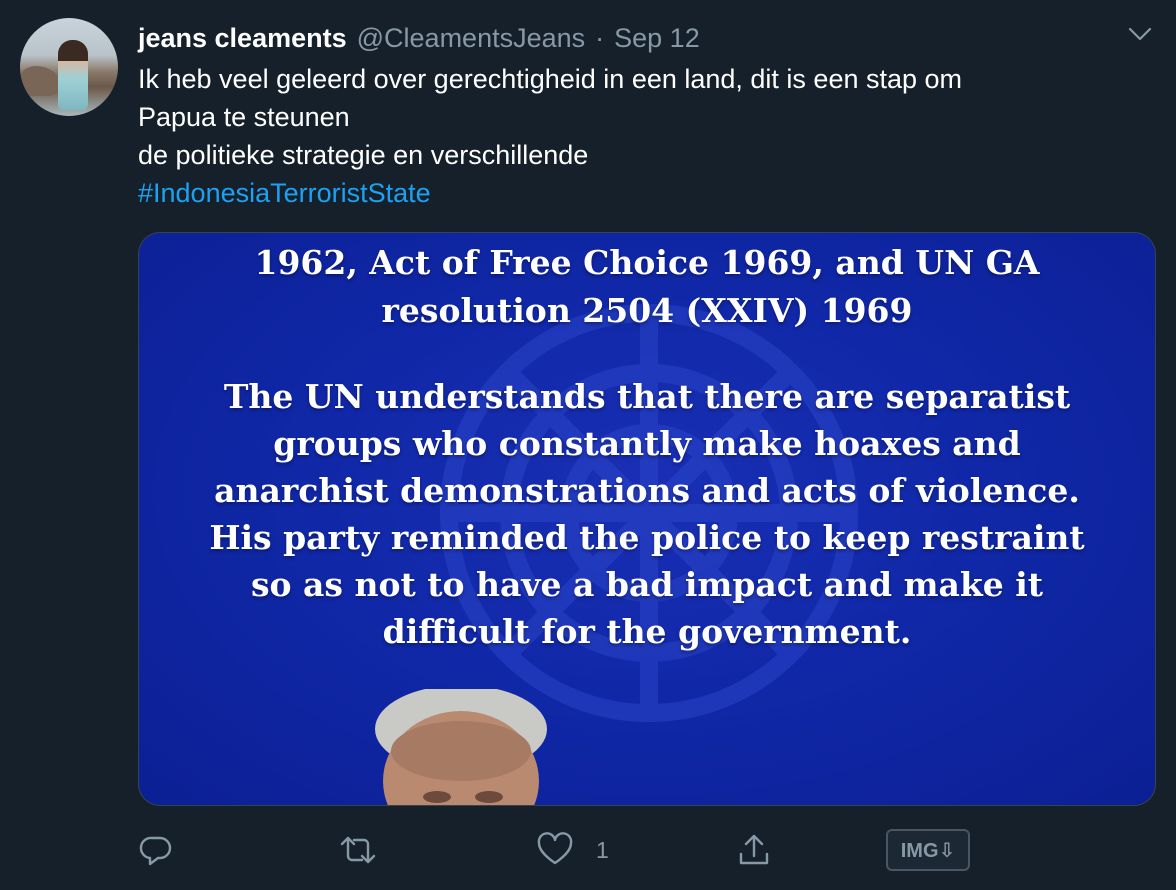  What do you see at coordinates (647, 310) in the screenshot?
I see `caption-title-line: resolution 2504 (XXIV) 1969` at bounding box center [647, 310].